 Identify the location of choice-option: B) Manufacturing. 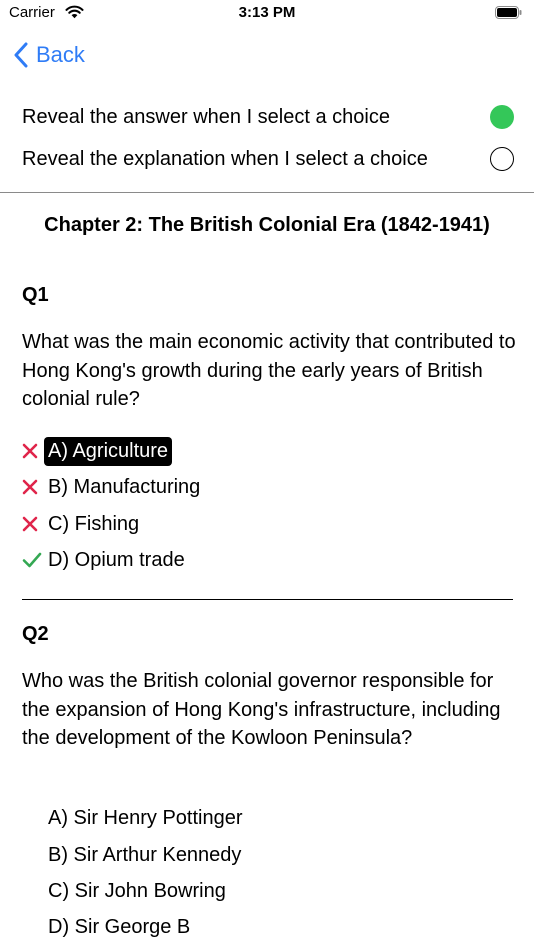
(113, 487).